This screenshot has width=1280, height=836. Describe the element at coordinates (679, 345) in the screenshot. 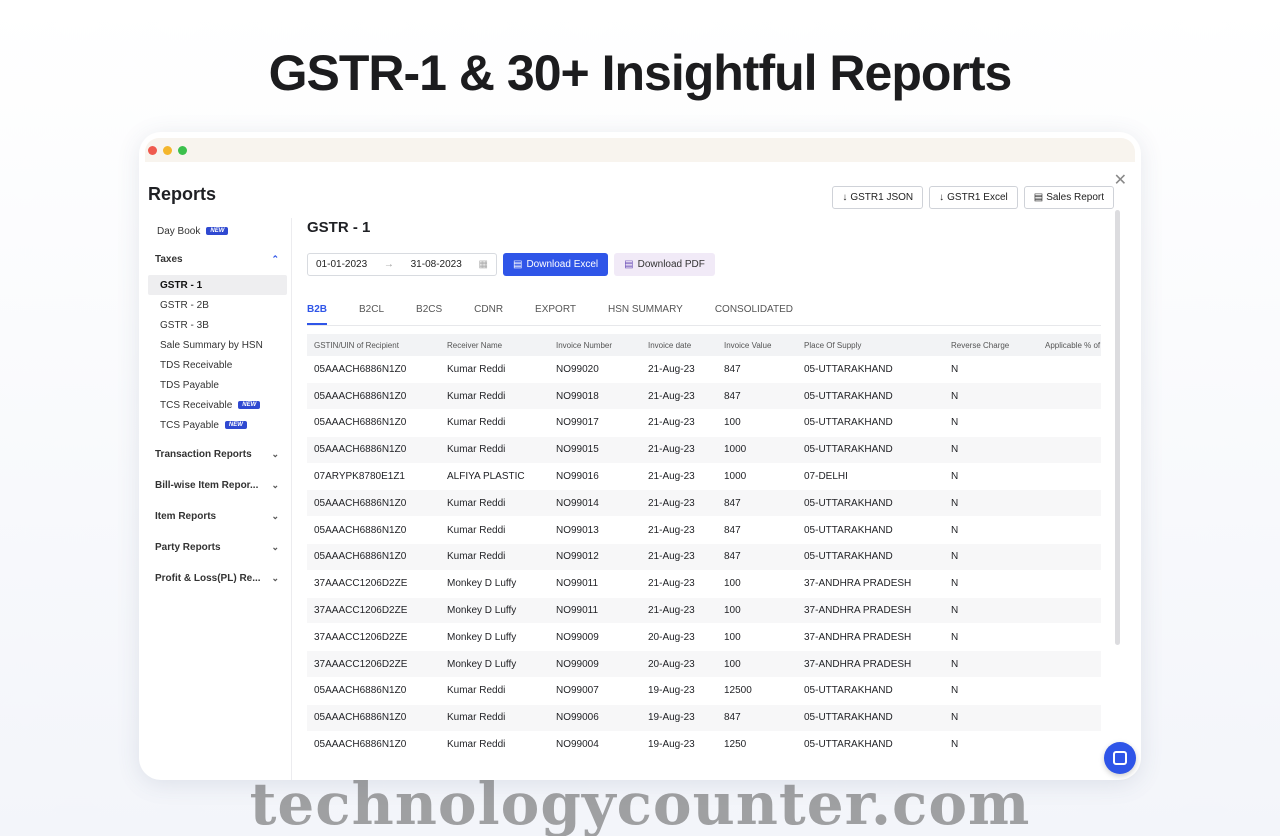

I see `column-header: Invoice date` at that location.